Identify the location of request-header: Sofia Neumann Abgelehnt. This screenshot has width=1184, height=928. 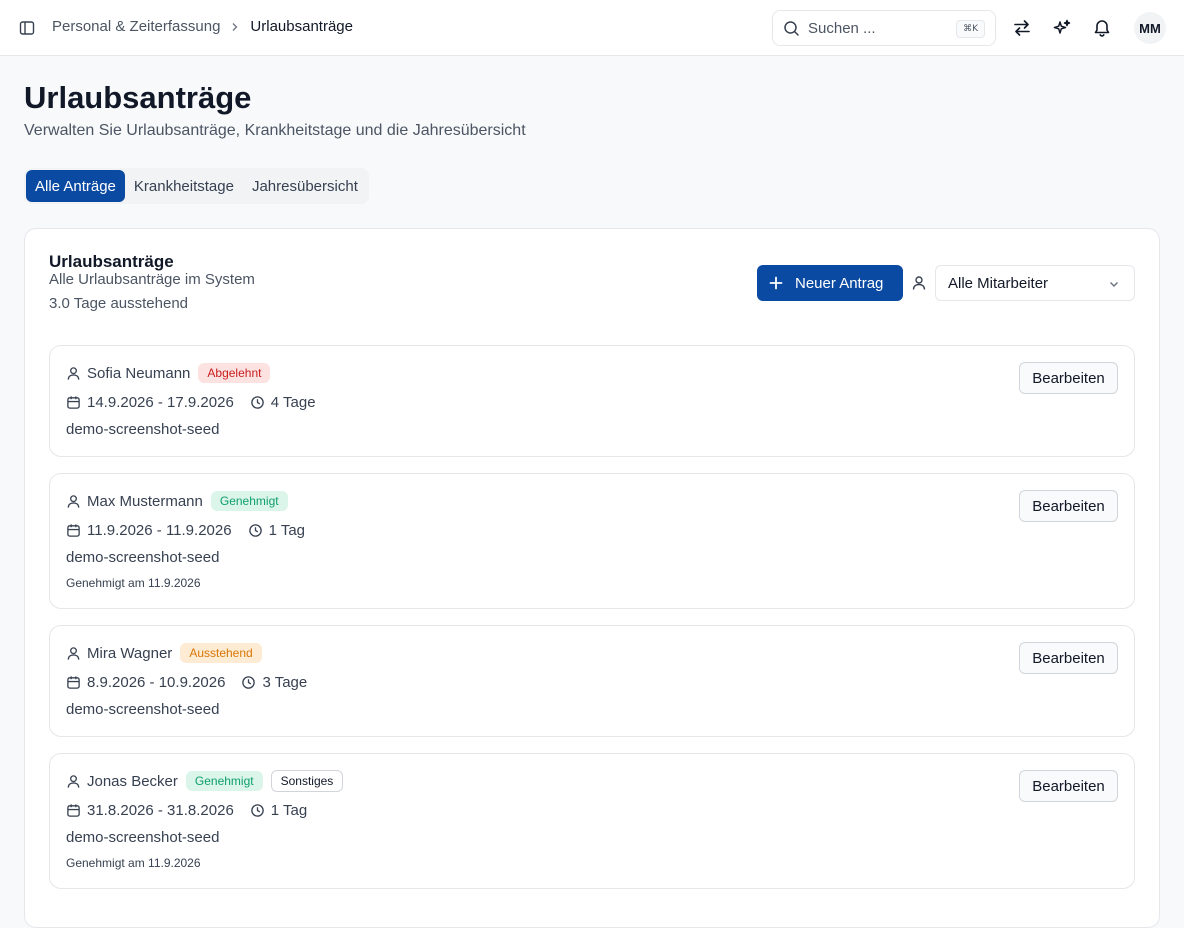
(168, 373).